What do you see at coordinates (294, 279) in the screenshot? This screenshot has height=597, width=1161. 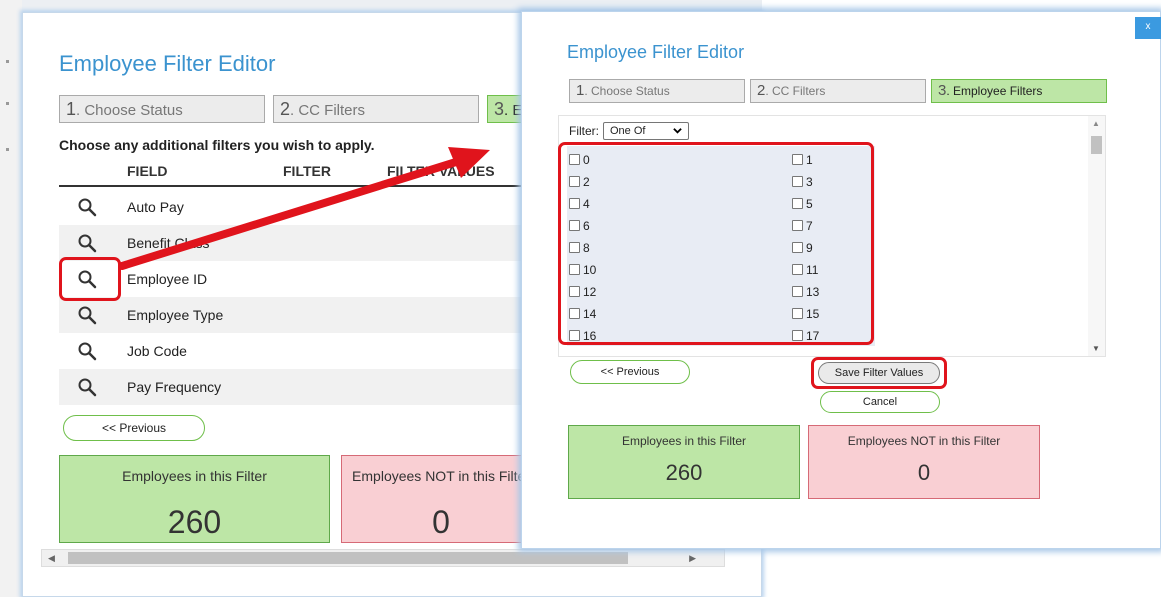 I see `filter-row-employee-id: Employee ID` at bounding box center [294, 279].